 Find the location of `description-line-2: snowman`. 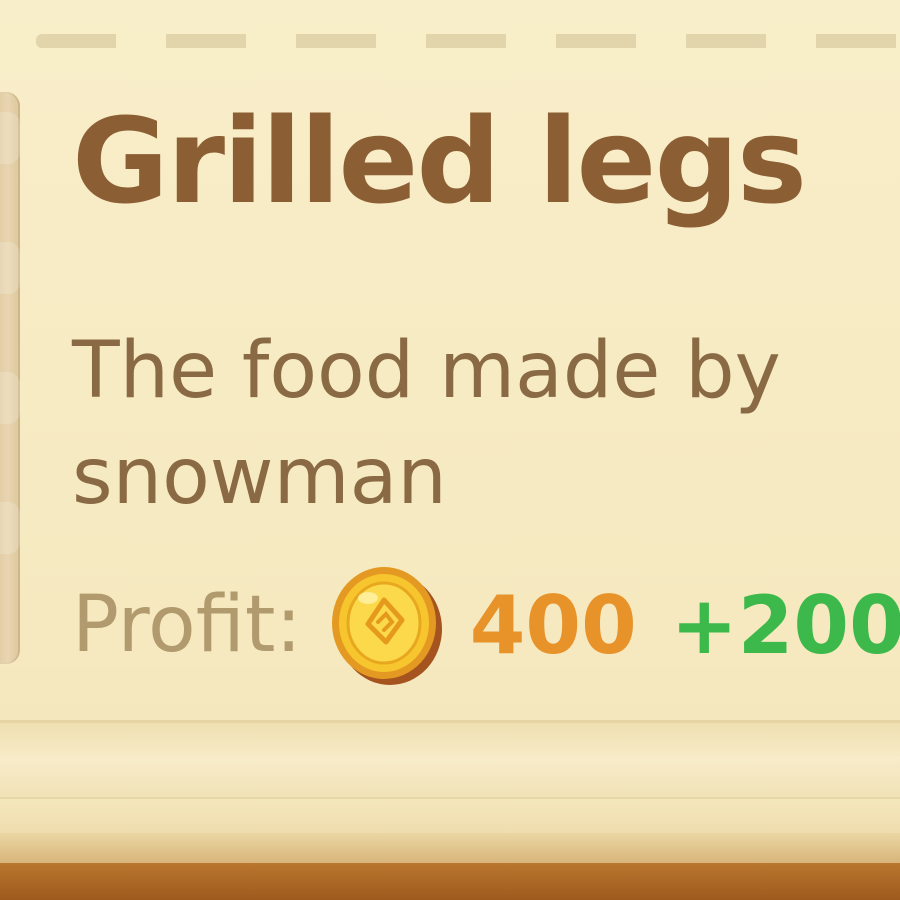

description-line-2: snowman is located at coordinates (259, 477).